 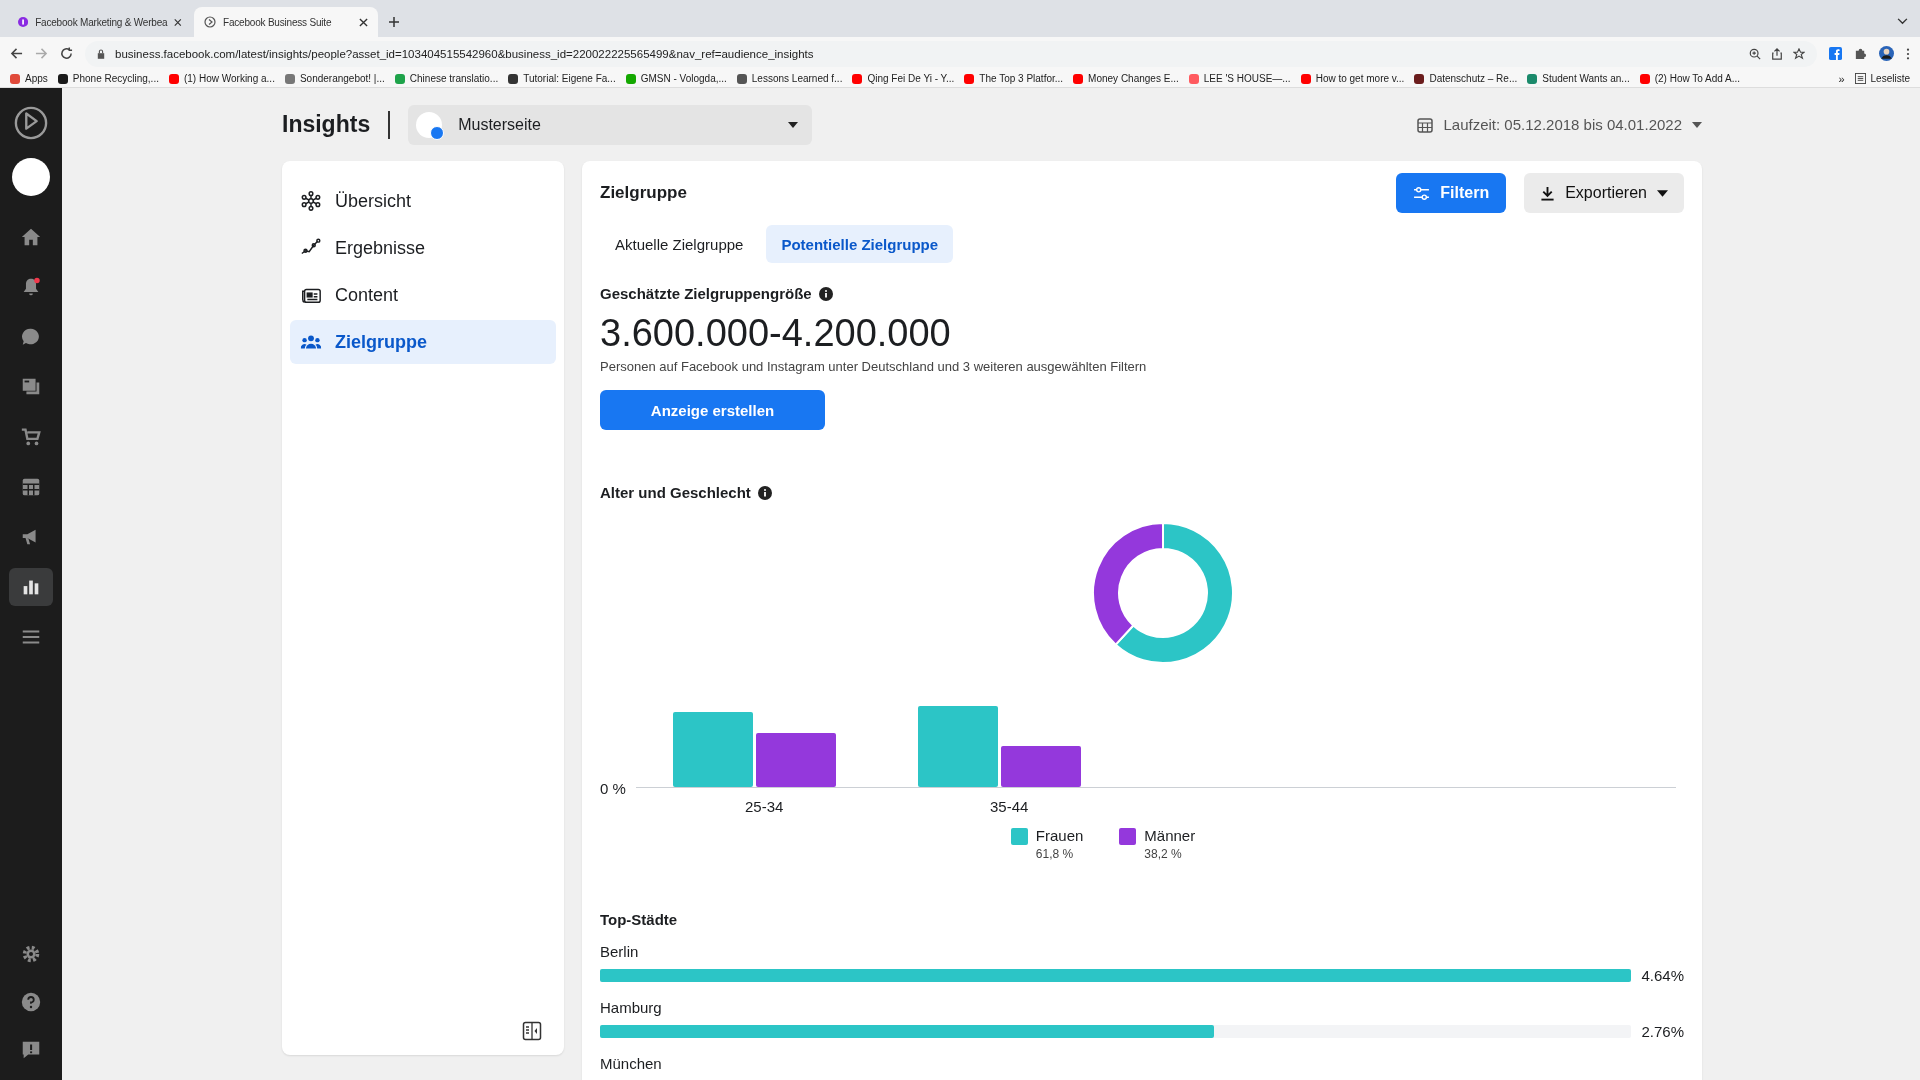 What do you see at coordinates (1559, 124) in the screenshot?
I see `date-range-selector: Laufzeit: 05.12.2018 bis 04.01.2022` at bounding box center [1559, 124].